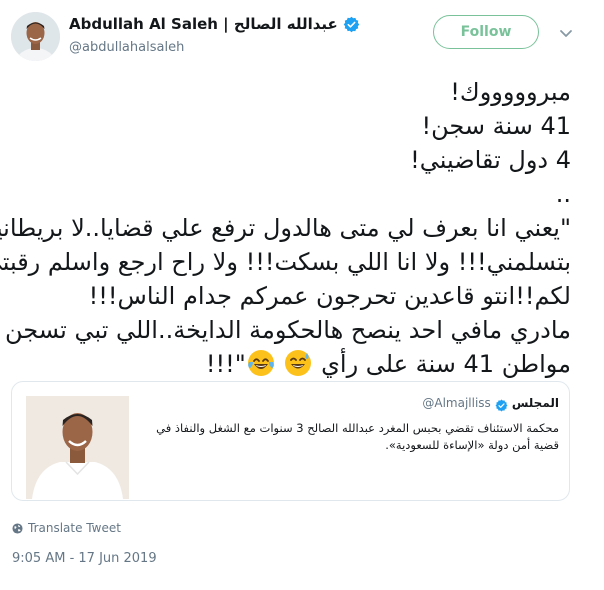 The image size is (604, 590). I want to click on author-handle: @abdullahalsaleh, so click(126, 47).